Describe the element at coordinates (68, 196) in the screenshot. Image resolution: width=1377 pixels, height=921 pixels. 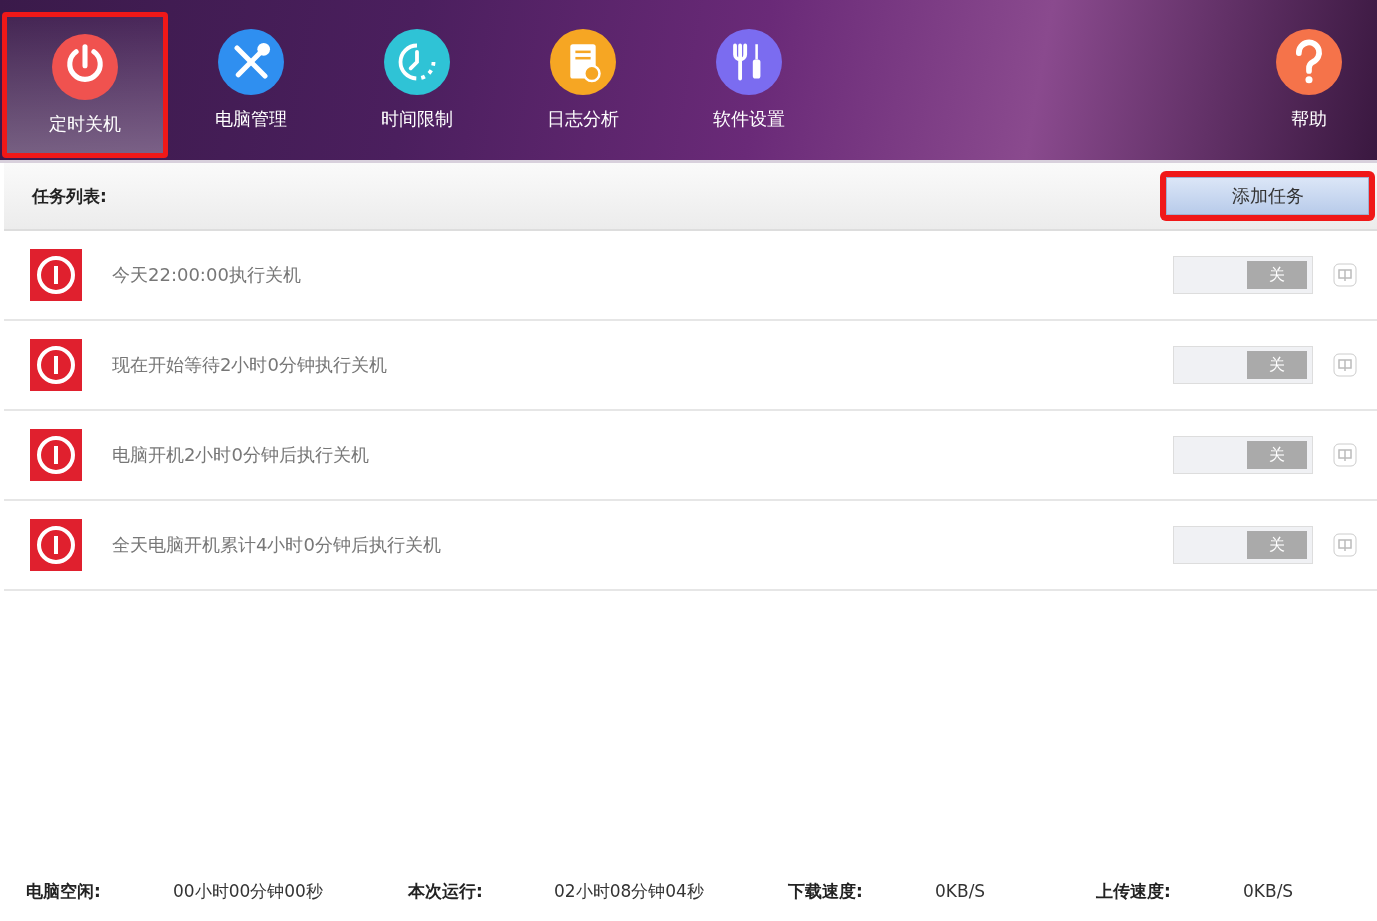
I see `task-list-title: 任务列表:` at that location.